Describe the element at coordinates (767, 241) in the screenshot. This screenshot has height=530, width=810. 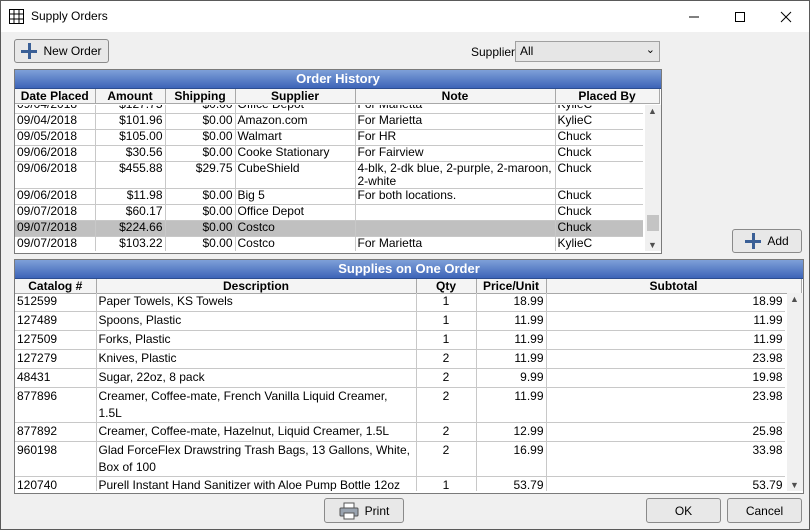
I see `add-button: Add` at that location.